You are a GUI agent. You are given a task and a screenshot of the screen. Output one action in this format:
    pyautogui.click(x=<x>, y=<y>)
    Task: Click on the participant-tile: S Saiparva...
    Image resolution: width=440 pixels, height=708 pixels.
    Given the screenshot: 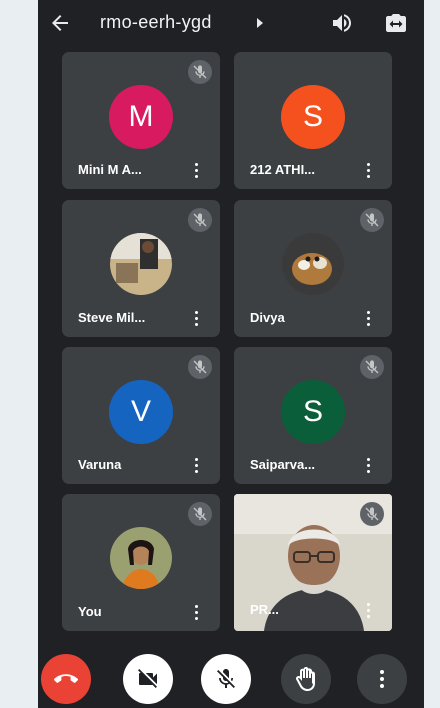 What is the action you would take?
    pyautogui.click(x=313, y=415)
    